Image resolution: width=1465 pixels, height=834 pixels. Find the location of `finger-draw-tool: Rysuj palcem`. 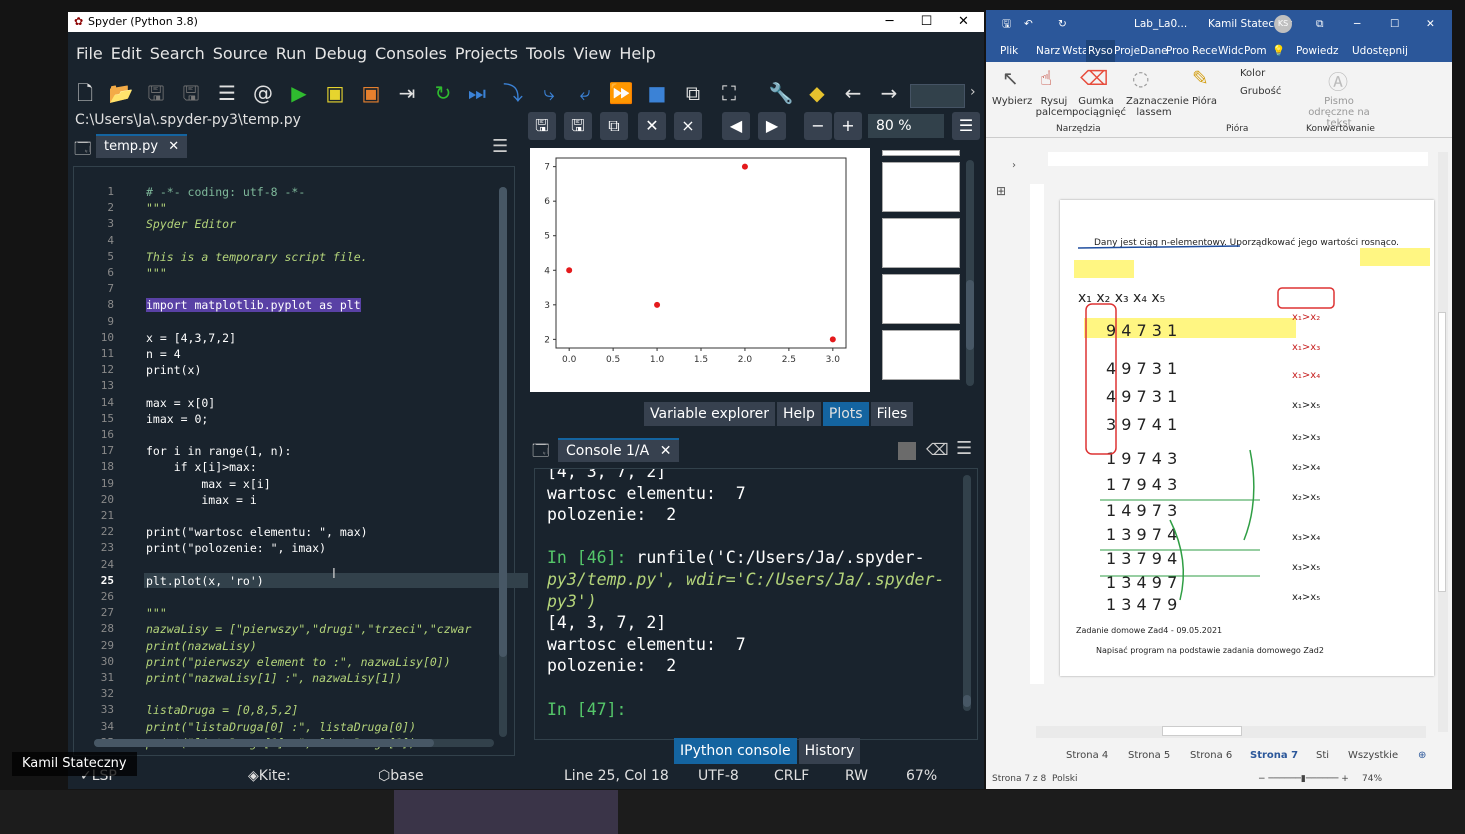

finger-draw-tool: Rysuj palcem is located at coordinates (1054, 107).